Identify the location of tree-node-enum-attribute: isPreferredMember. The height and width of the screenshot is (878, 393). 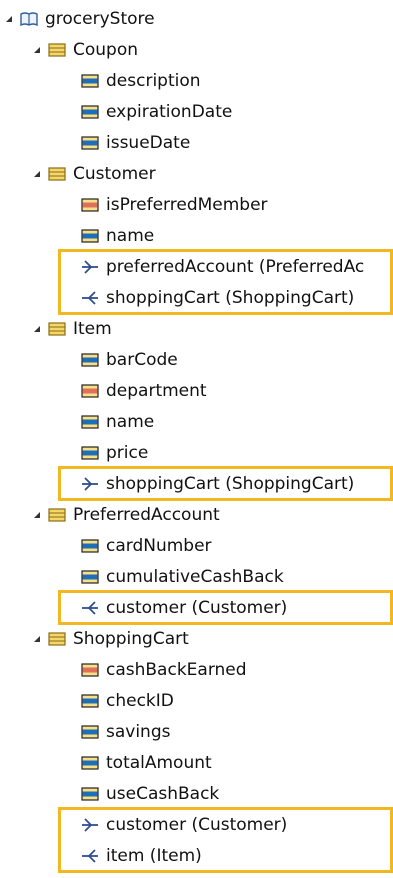
(174, 204).